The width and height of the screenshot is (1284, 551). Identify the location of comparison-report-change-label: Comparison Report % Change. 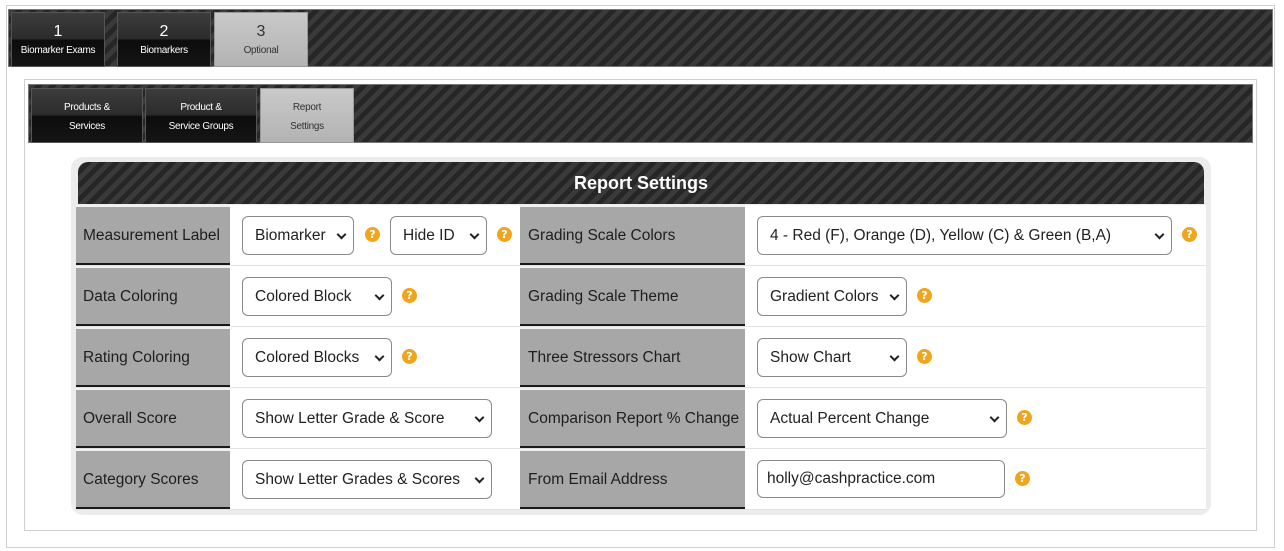
(632, 418).